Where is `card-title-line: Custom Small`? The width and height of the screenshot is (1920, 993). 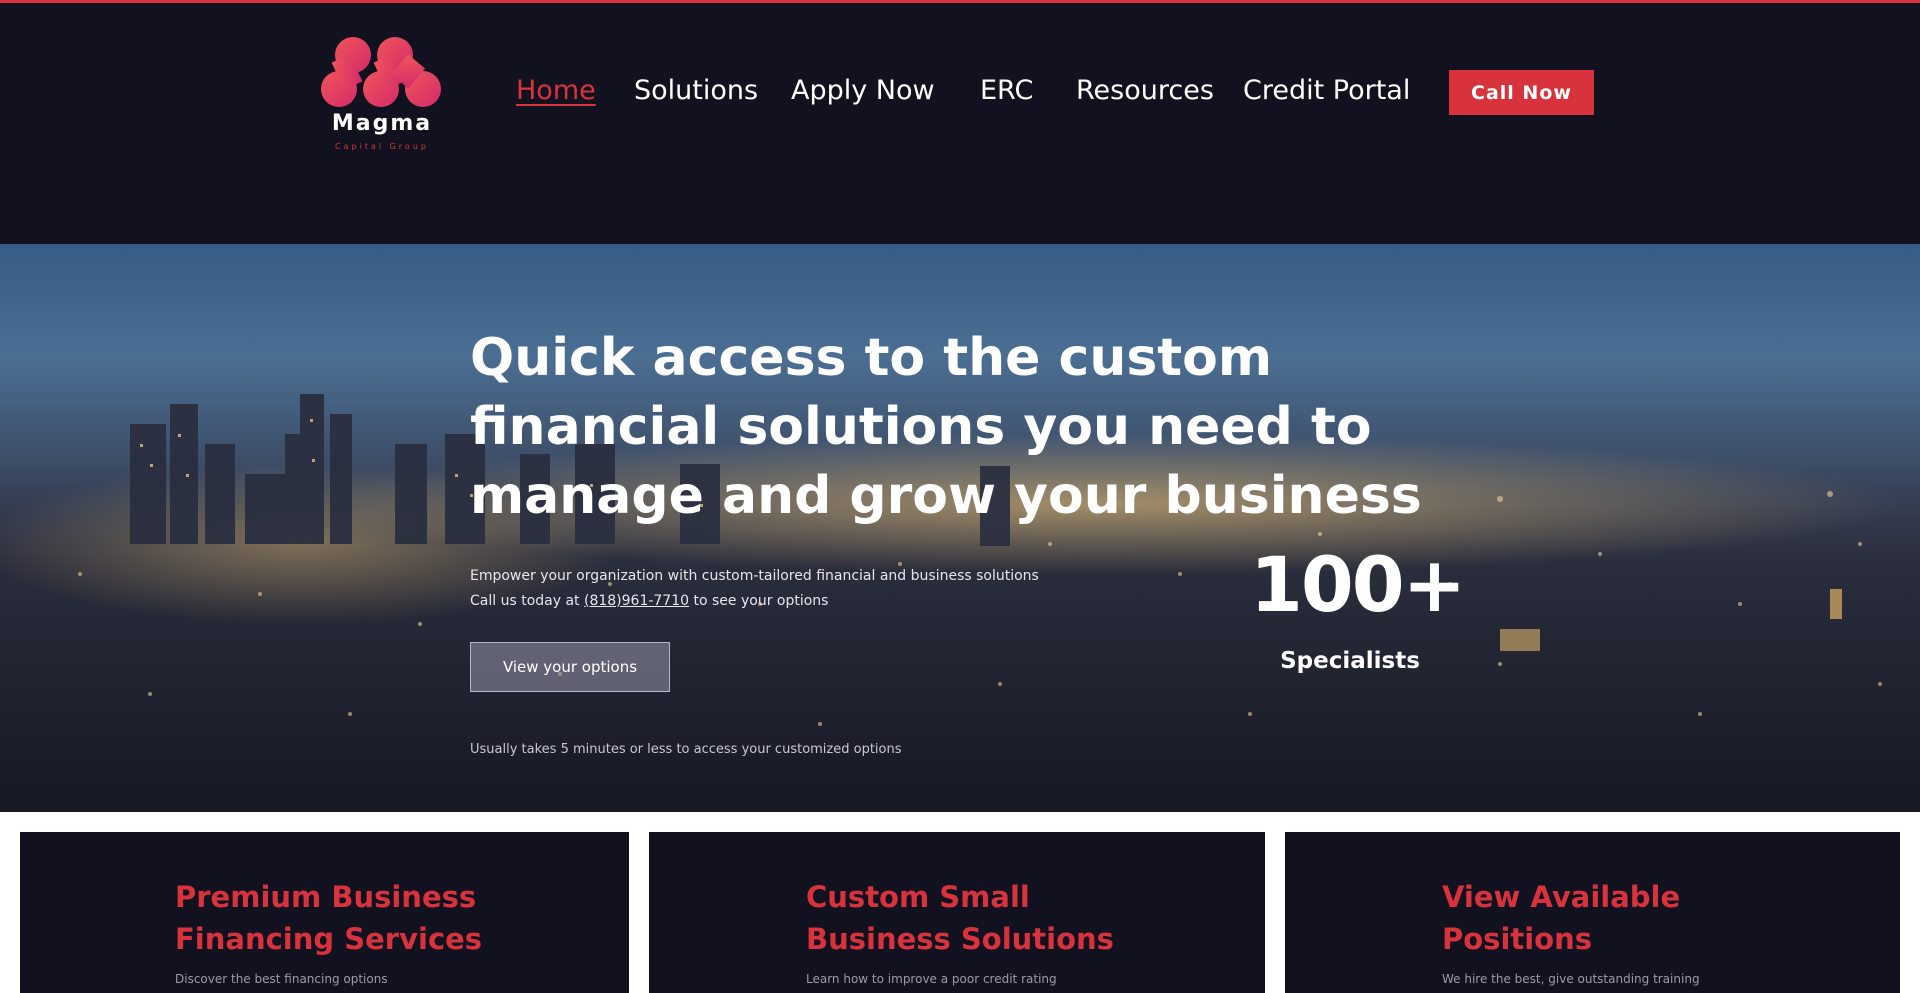 card-title-line: Custom Small is located at coordinates (918, 897).